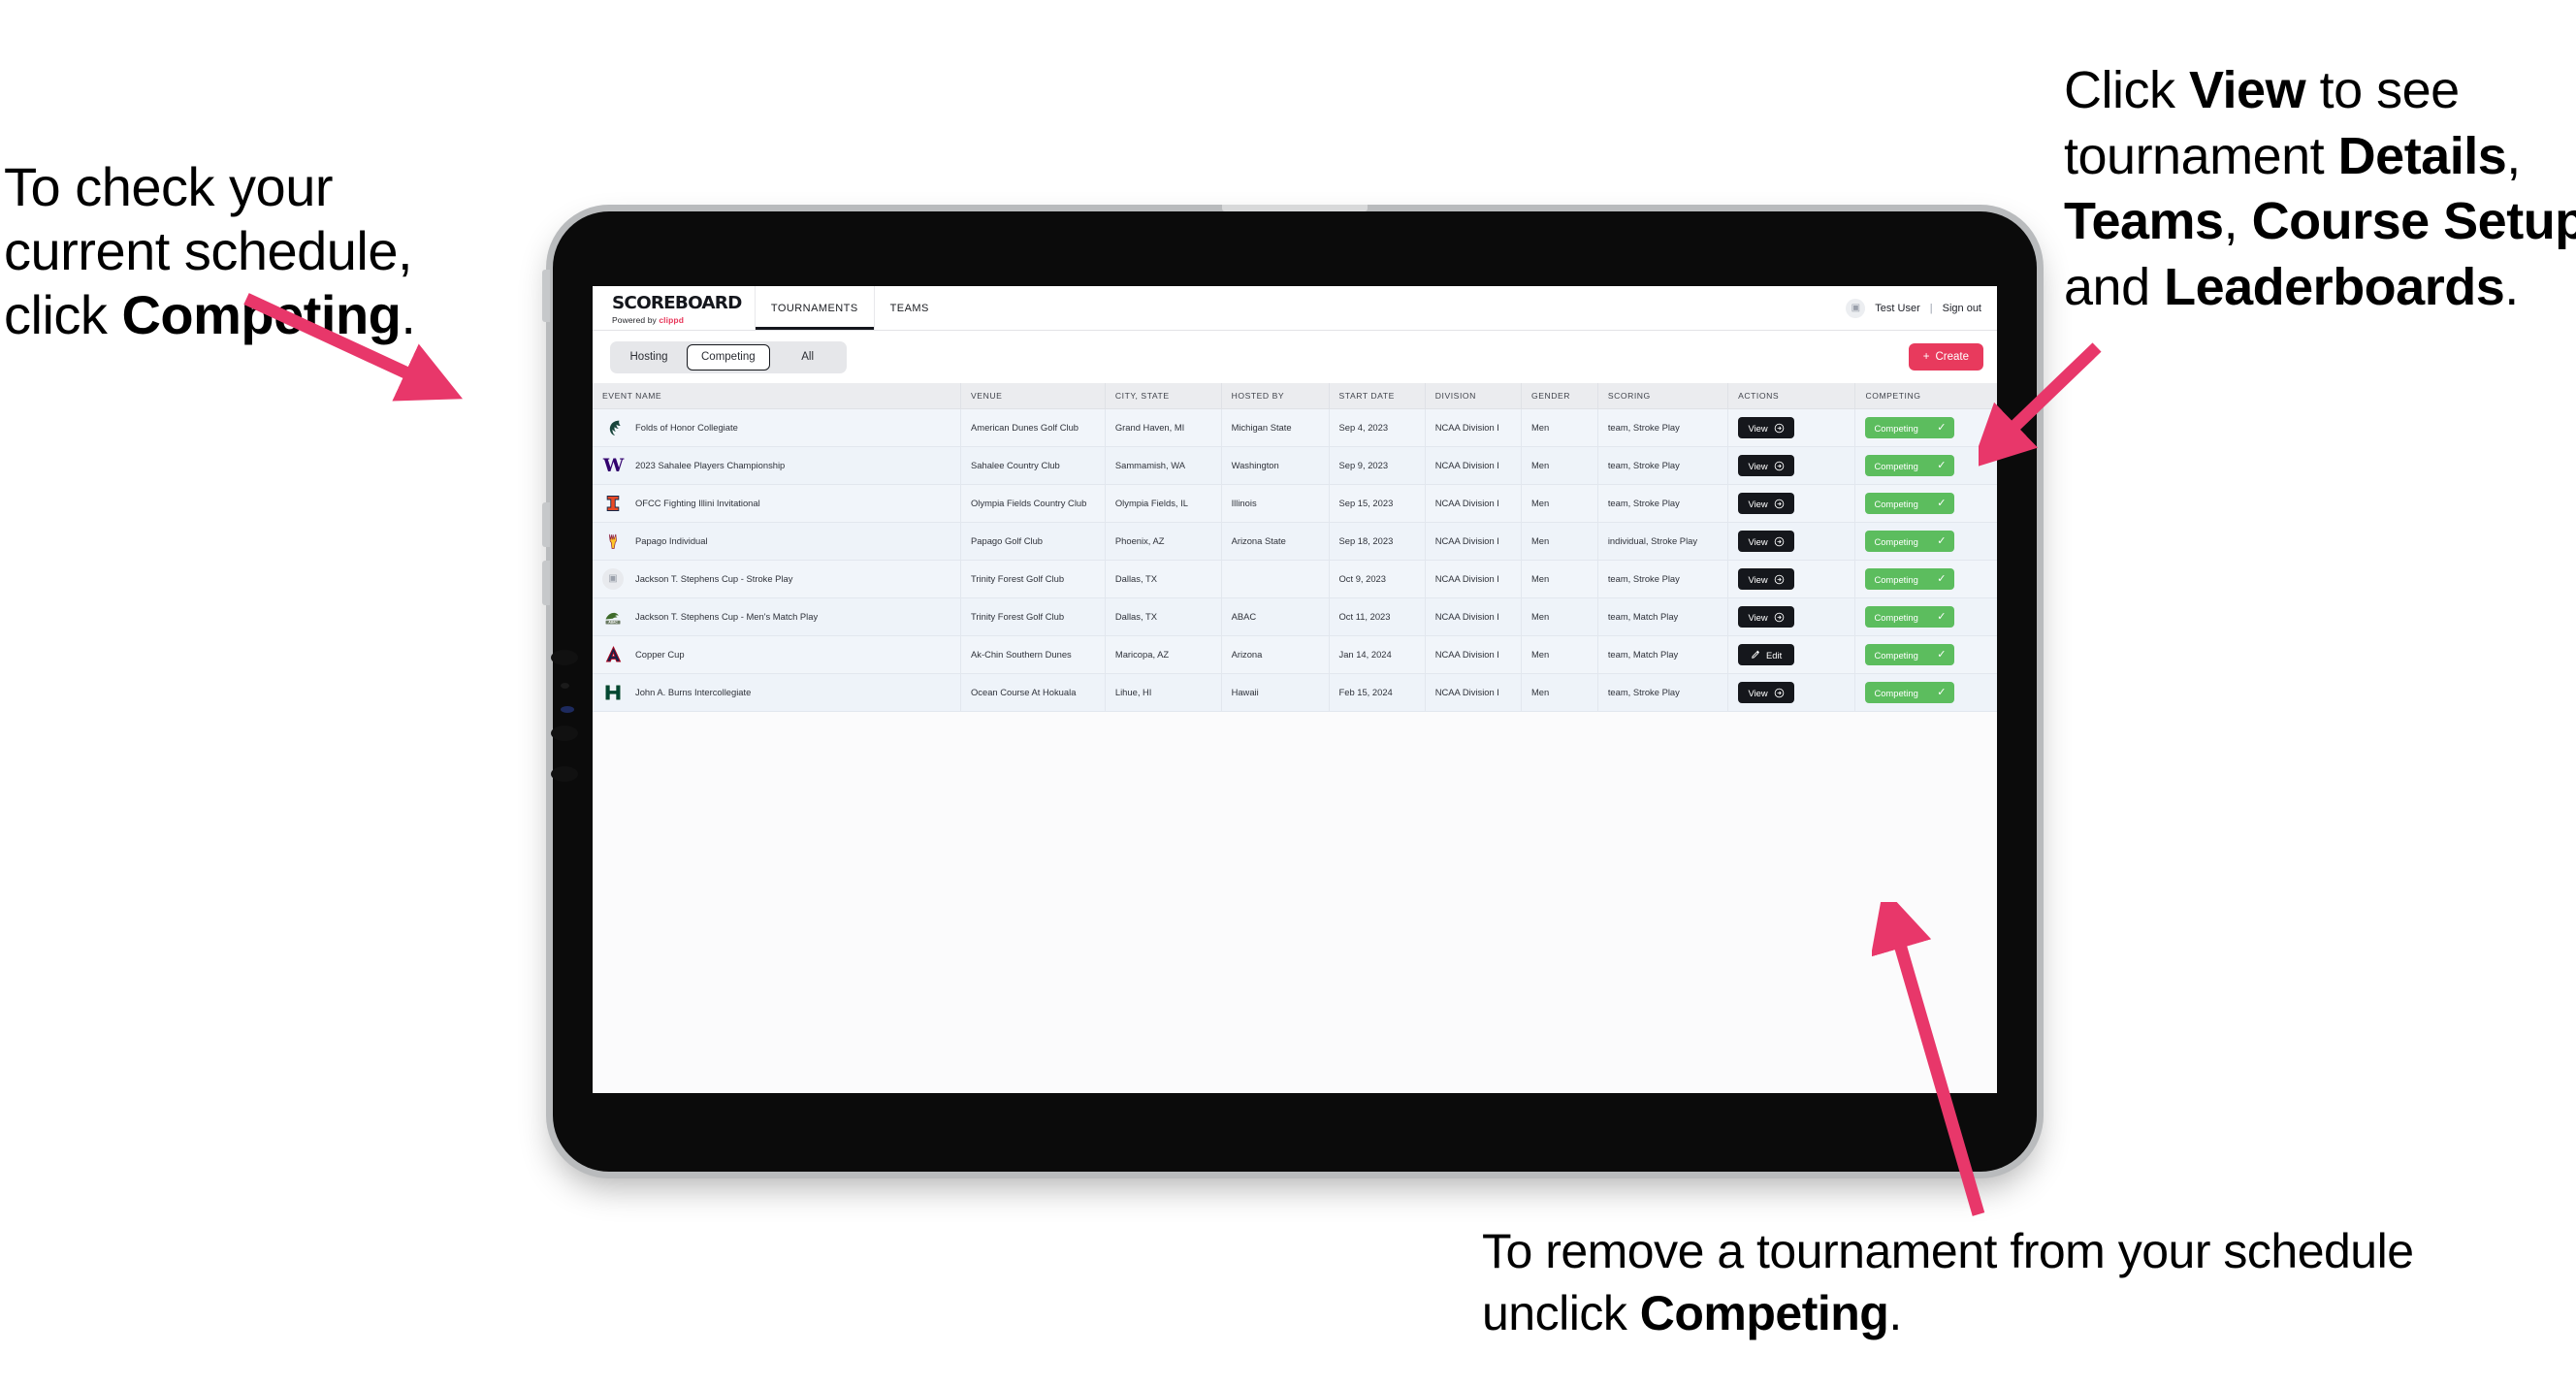 The width and height of the screenshot is (2576, 1386). What do you see at coordinates (728, 357) in the screenshot?
I see `filter-tab-competing: Competing` at bounding box center [728, 357].